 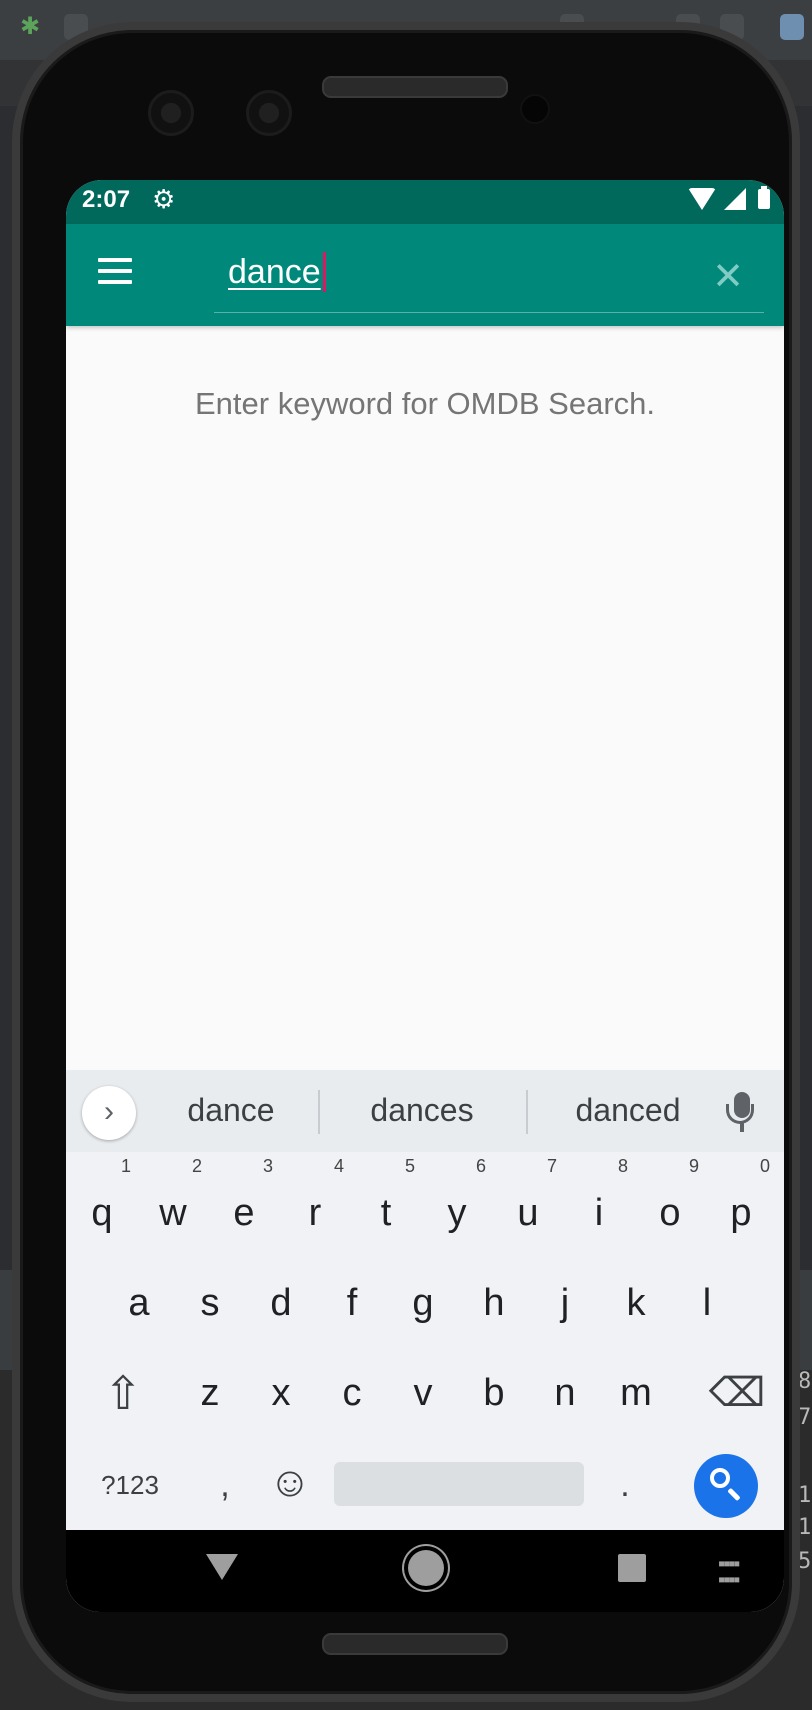 What do you see at coordinates (494, 1303) in the screenshot?
I see `key-h: h` at bounding box center [494, 1303].